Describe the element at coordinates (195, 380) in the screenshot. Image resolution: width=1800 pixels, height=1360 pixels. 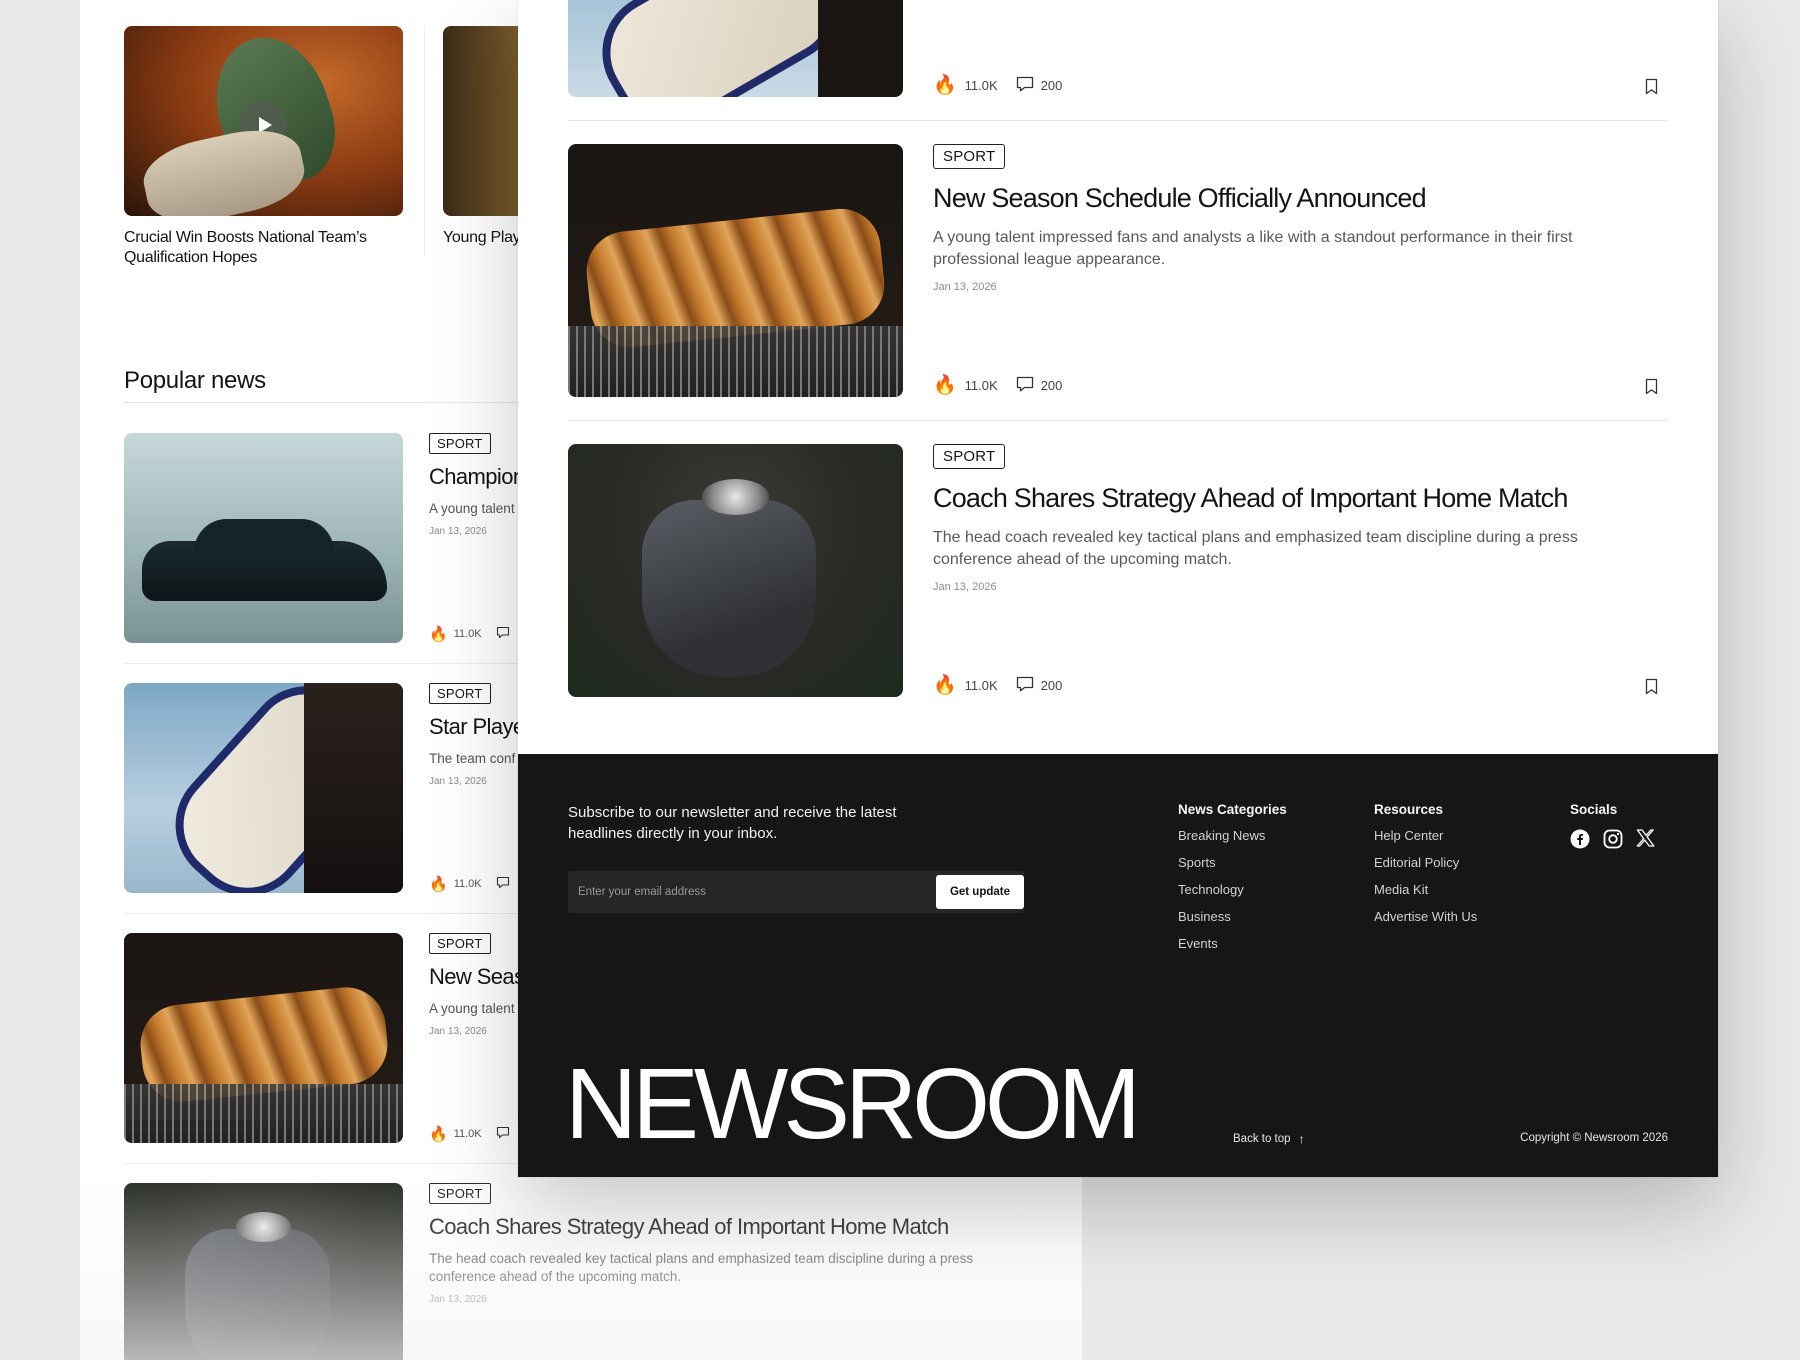
I see `section-title: Popular news` at that location.